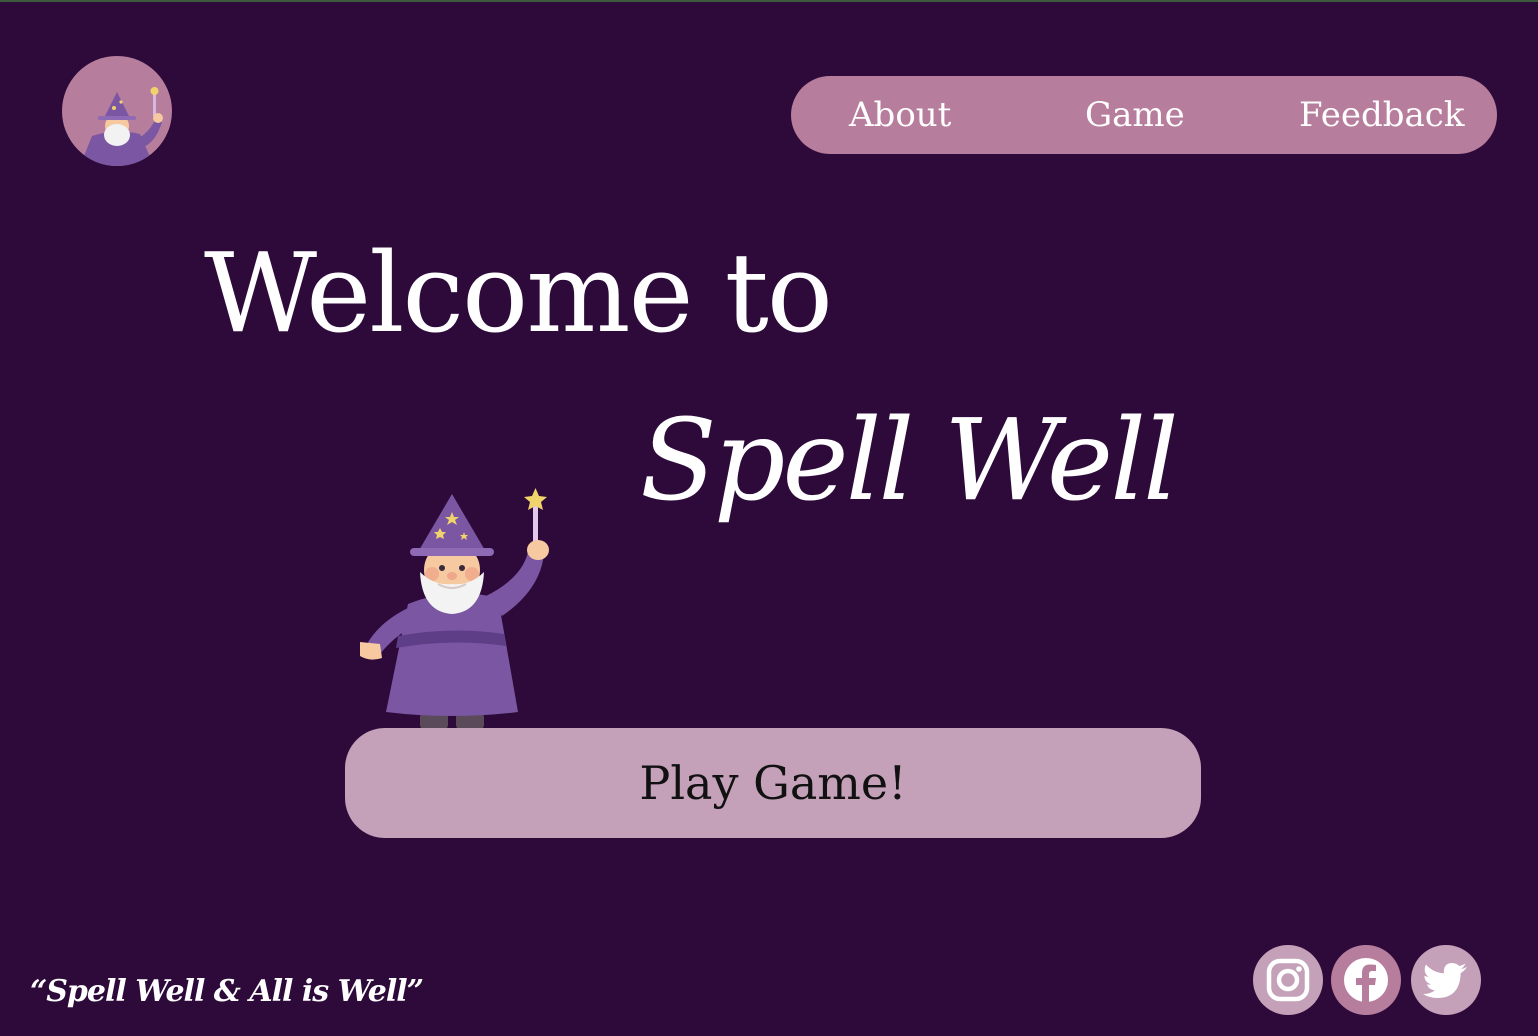 This screenshot has width=1538, height=1036. I want to click on wizard-illustration, so click(455, 608).